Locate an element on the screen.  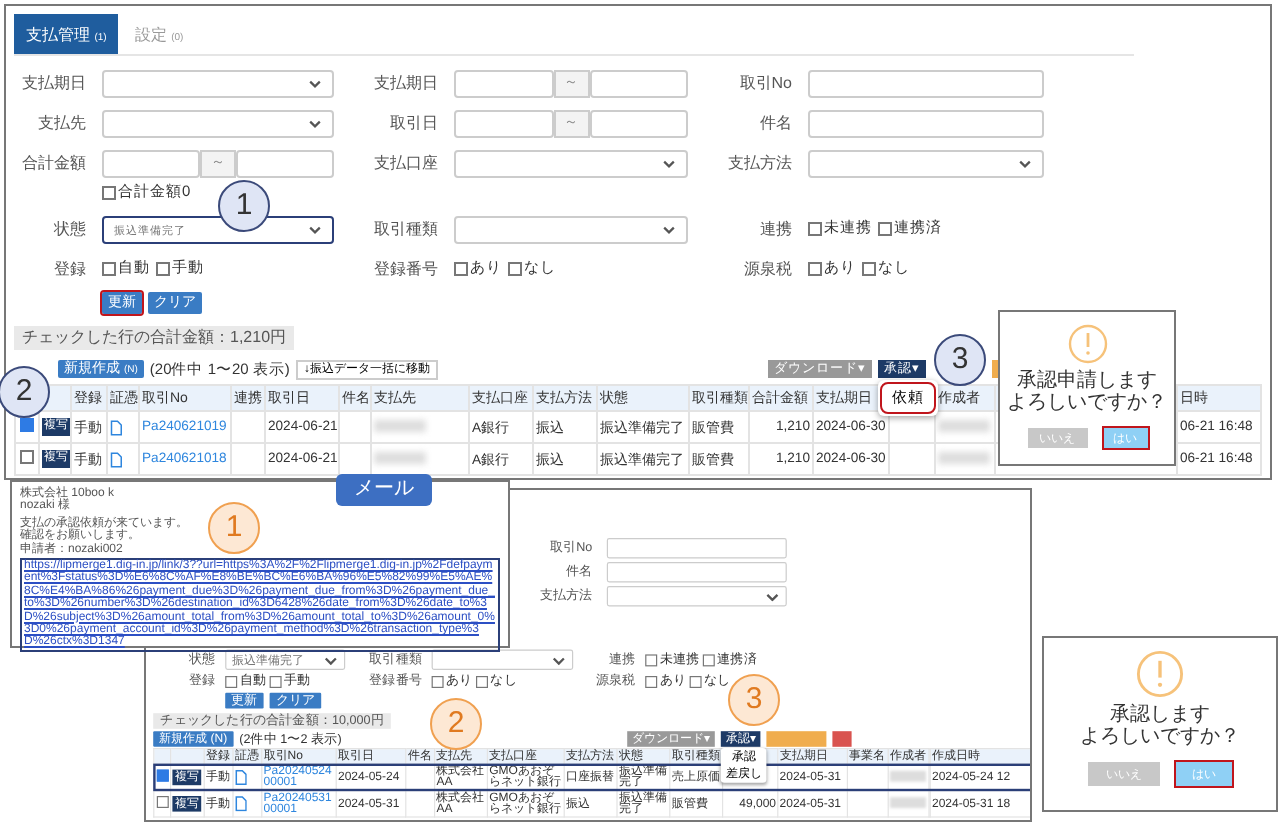
field-label: 登録番号 is located at coordinates (405, 270).